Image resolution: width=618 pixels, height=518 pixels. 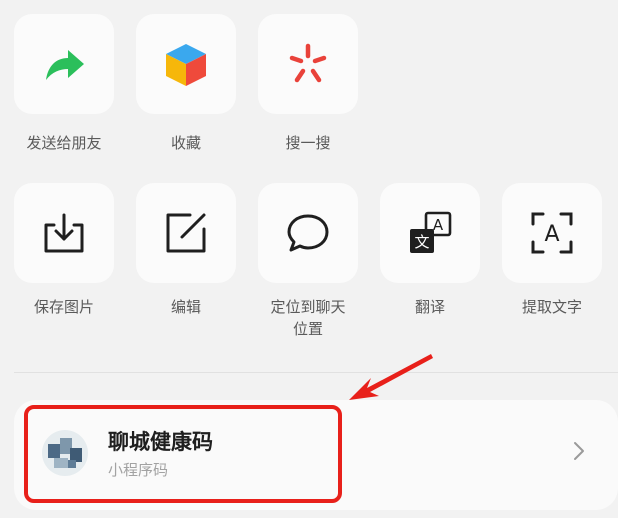 I want to click on favorite-button, so click(x=186, y=64).